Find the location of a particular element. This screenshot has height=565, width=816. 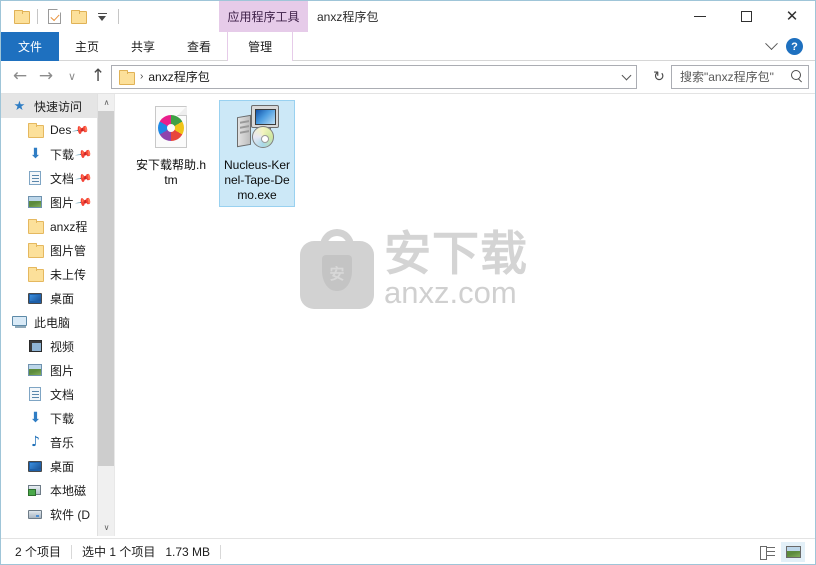

ribbon-right-controls: ? is located at coordinates (788, 46).